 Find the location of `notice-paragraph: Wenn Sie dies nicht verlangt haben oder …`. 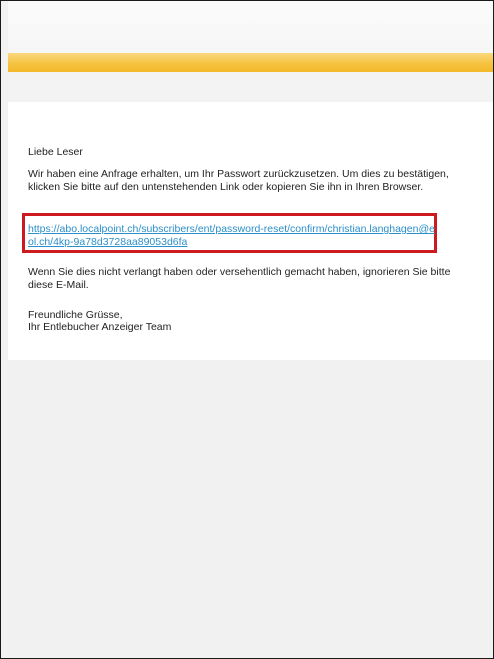

notice-paragraph: Wenn Sie dies nicht verlangt haben oder … is located at coordinates (239, 278).